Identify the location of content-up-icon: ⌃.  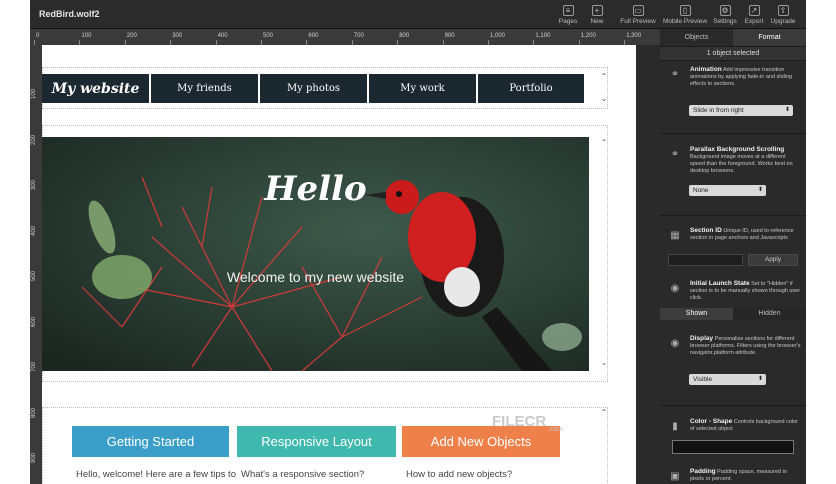
(604, 413).